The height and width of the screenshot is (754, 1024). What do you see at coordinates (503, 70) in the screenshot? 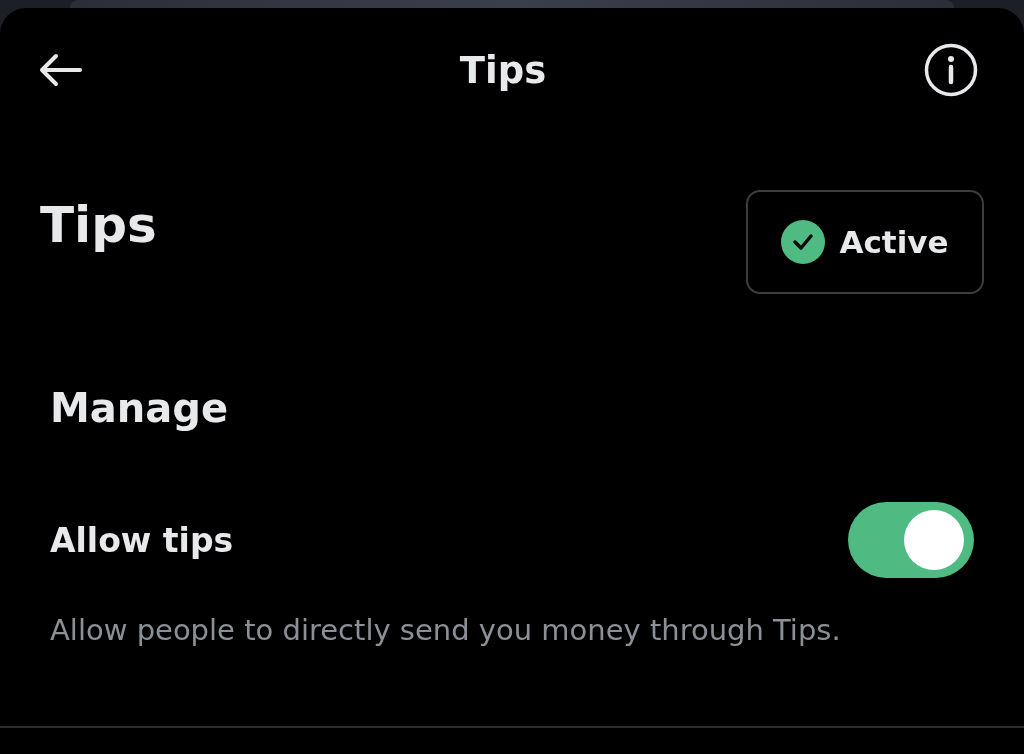
I see `header-title: Tips` at bounding box center [503, 70].